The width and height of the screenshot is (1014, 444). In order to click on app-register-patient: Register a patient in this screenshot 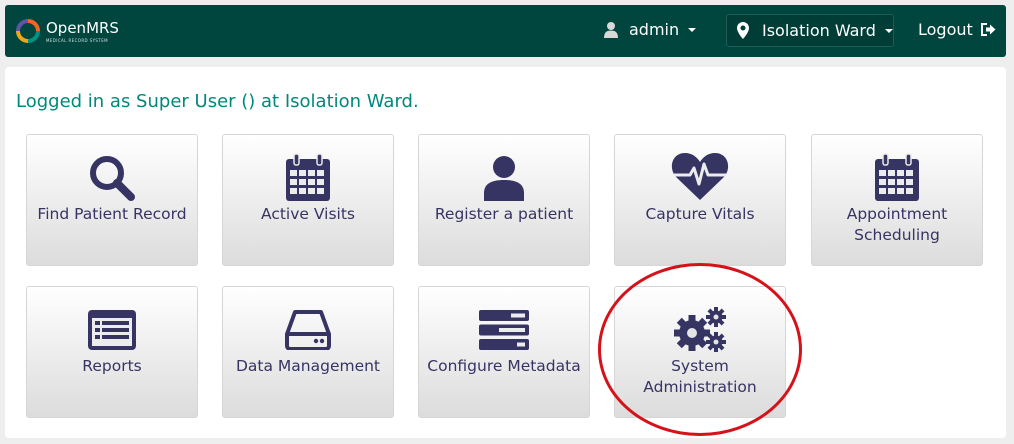, I will do `click(504, 200)`.